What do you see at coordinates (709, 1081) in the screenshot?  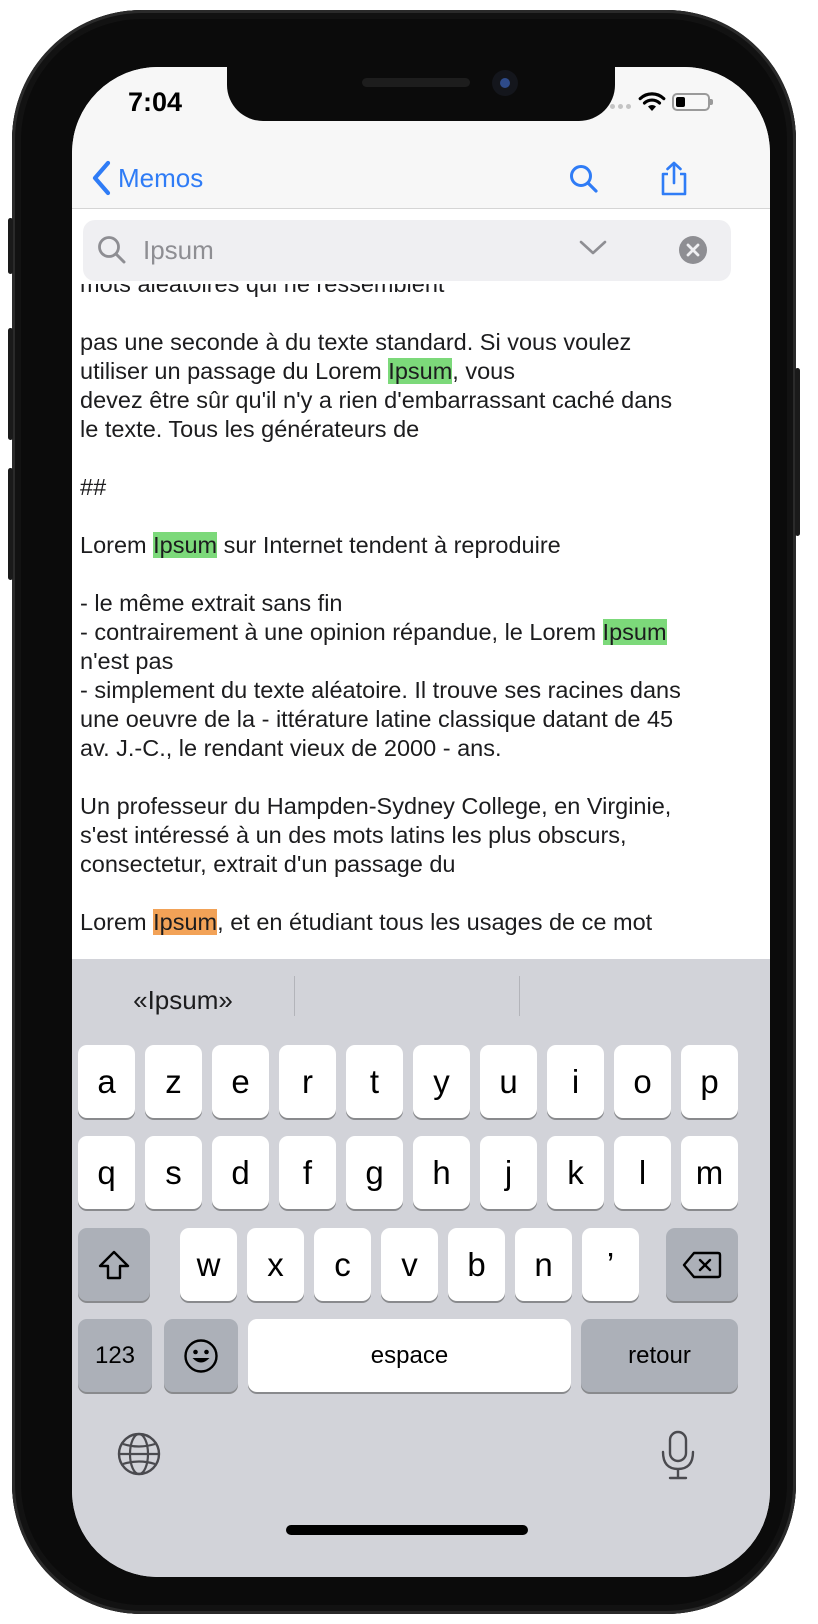 I see `key-p: p` at bounding box center [709, 1081].